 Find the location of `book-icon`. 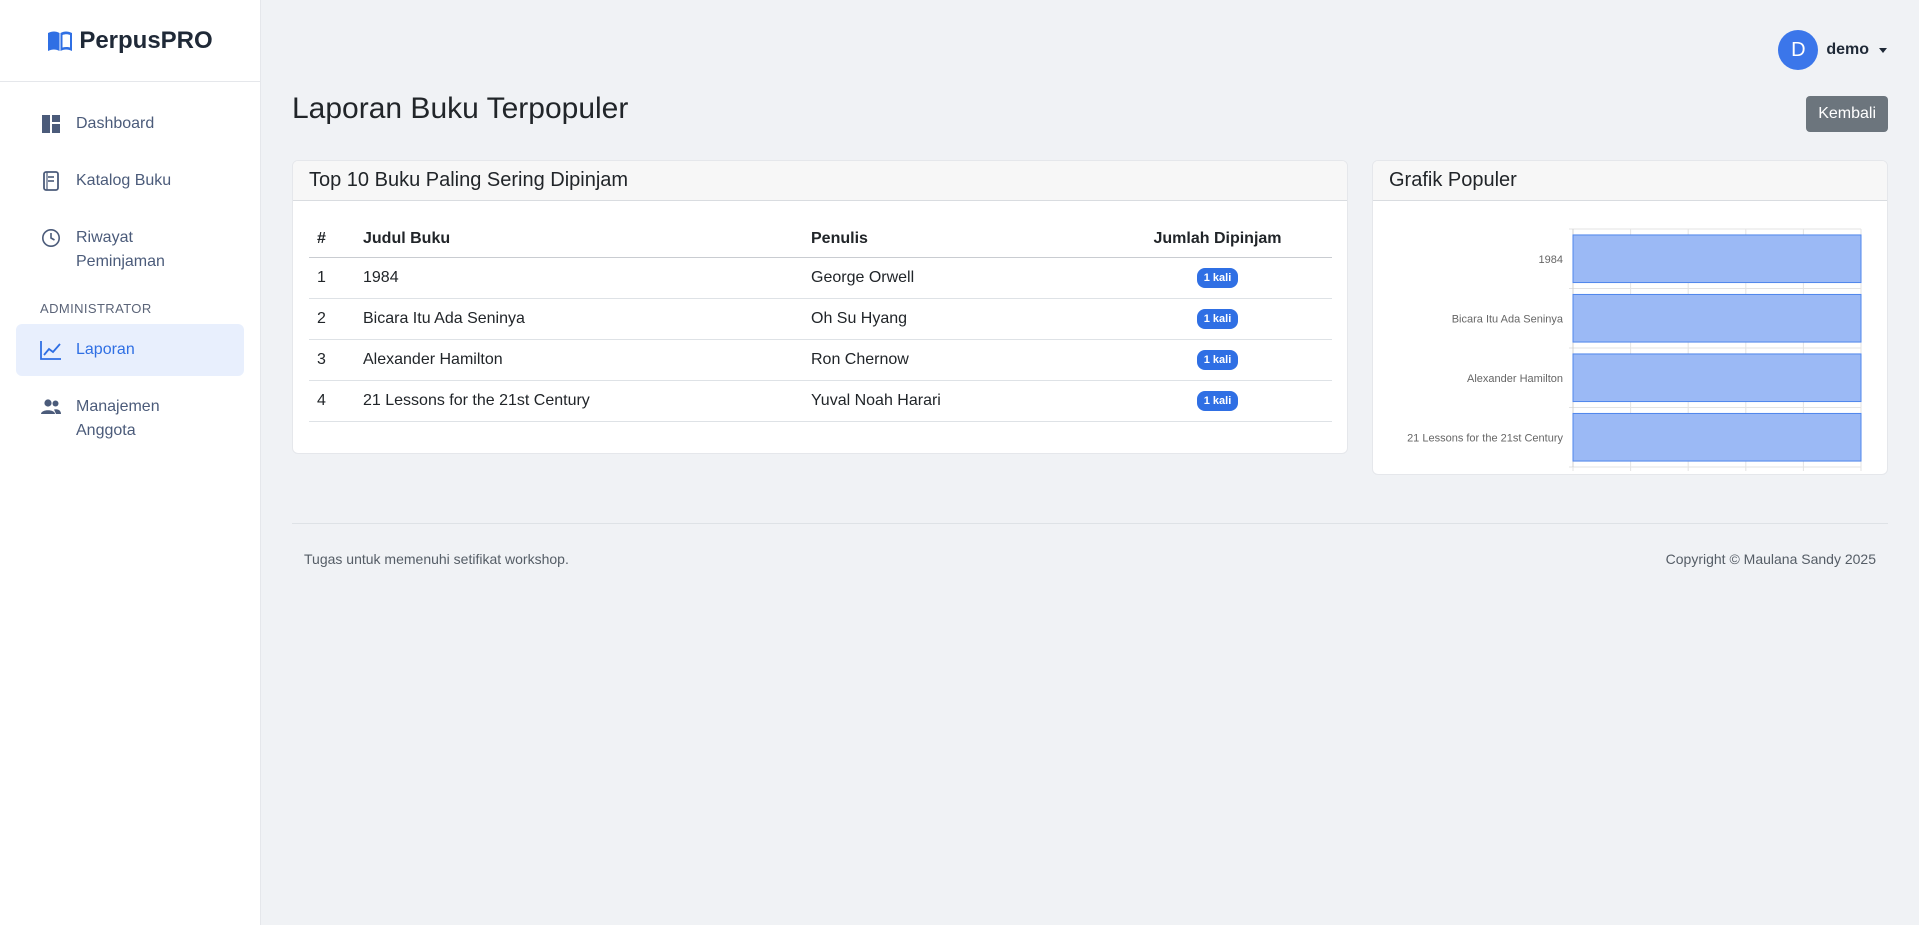

book-icon is located at coordinates (51, 181).